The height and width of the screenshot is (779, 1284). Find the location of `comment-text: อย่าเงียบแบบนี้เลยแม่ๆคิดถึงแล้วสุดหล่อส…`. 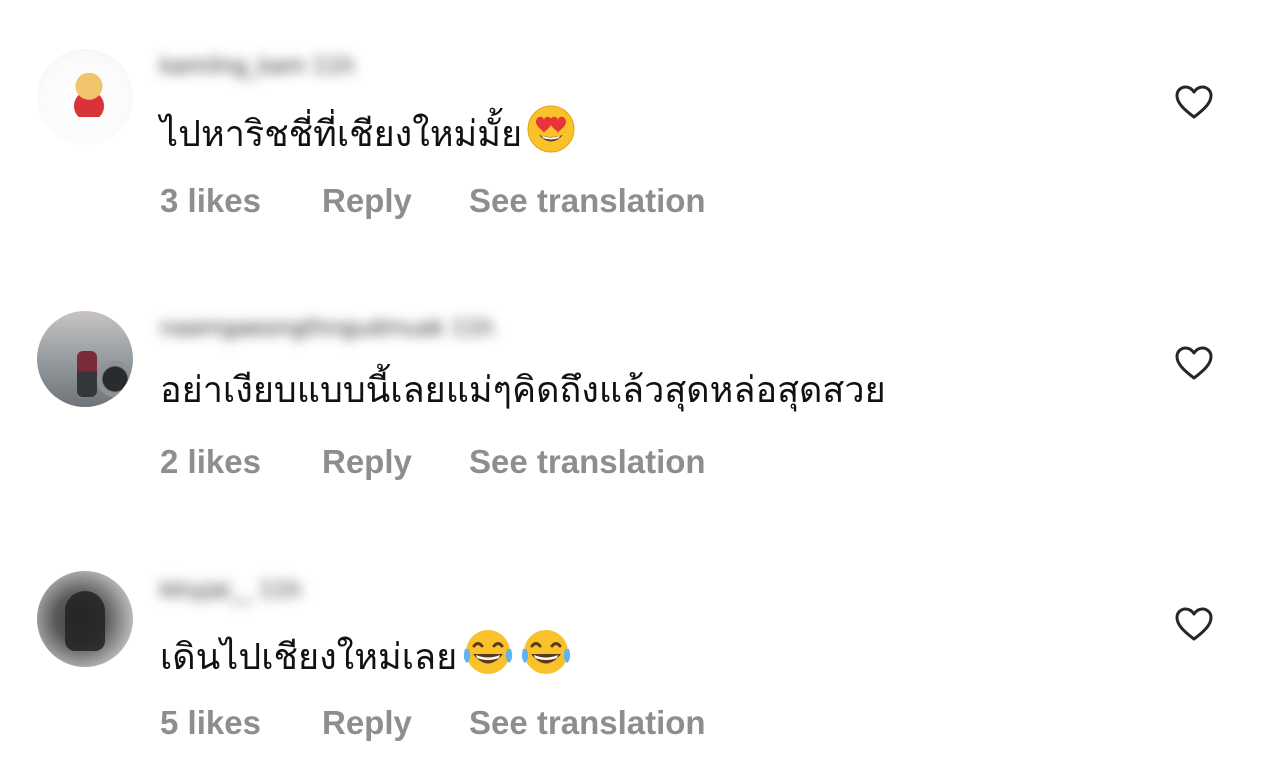

comment-text: อย่าเงียบแบบนี้เลยแม่ๆคิดถึงแล้วสุดหล่อส… is located at coordinates (523, 391).